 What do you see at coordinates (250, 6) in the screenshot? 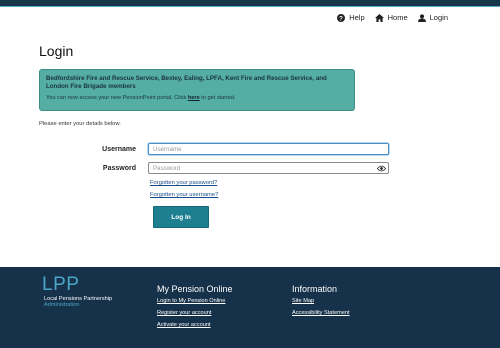
I see `top-header-accent-line` at bounding box center [250, 6].